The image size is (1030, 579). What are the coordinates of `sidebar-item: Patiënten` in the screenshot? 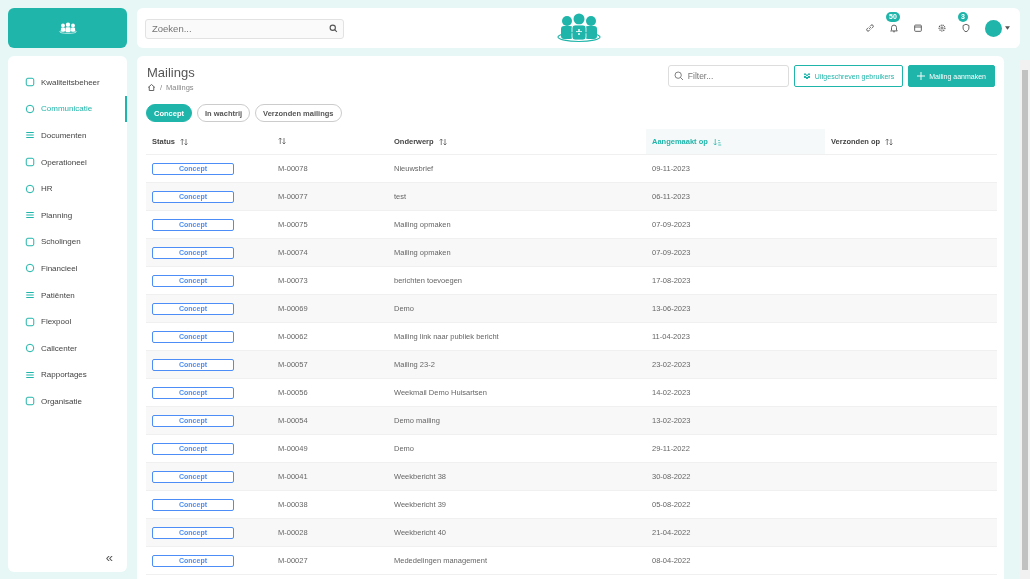 It's located at (67, 295).